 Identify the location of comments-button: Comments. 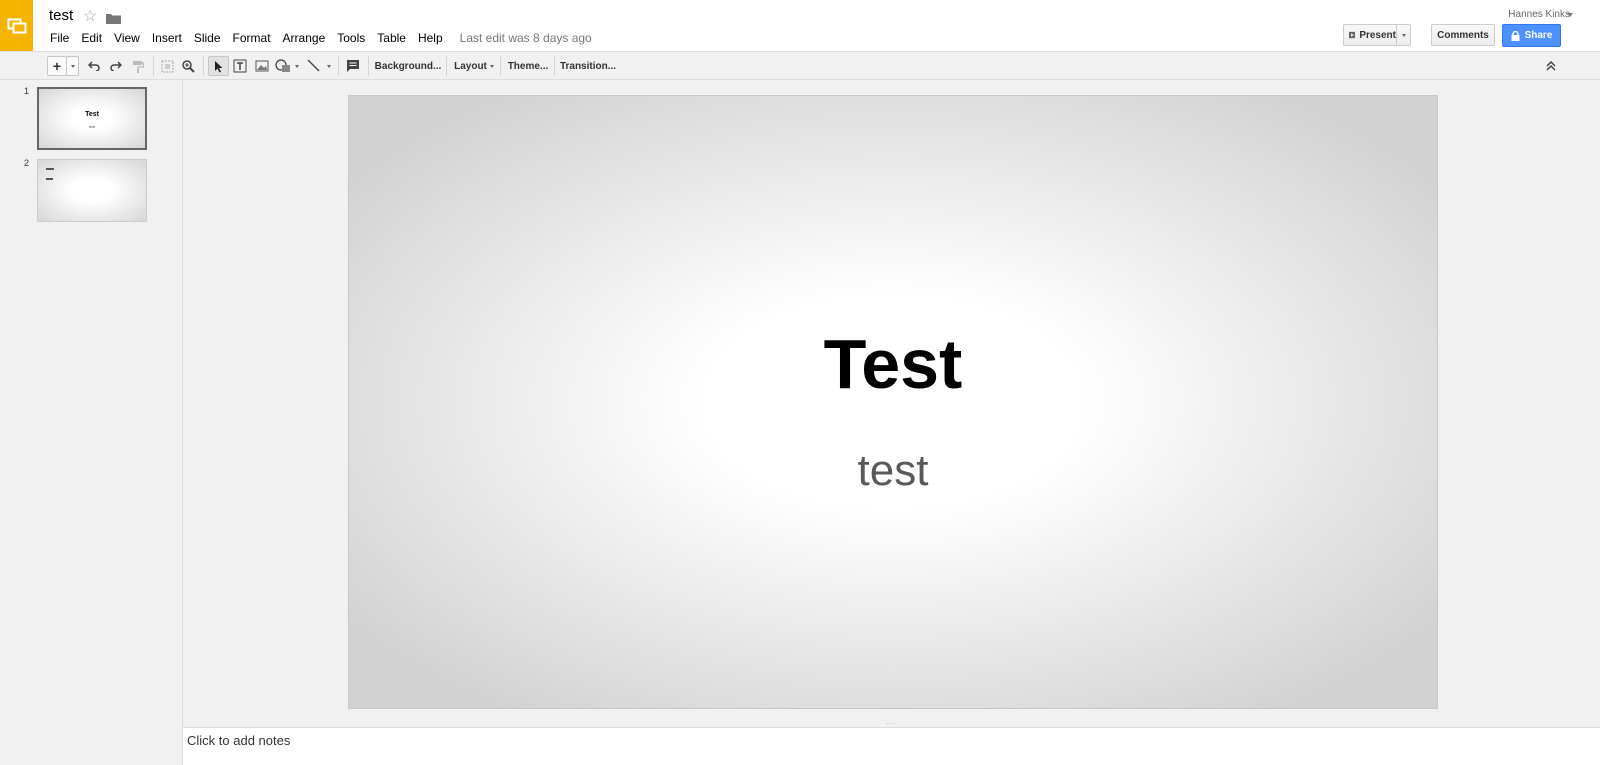
(1463, 35).